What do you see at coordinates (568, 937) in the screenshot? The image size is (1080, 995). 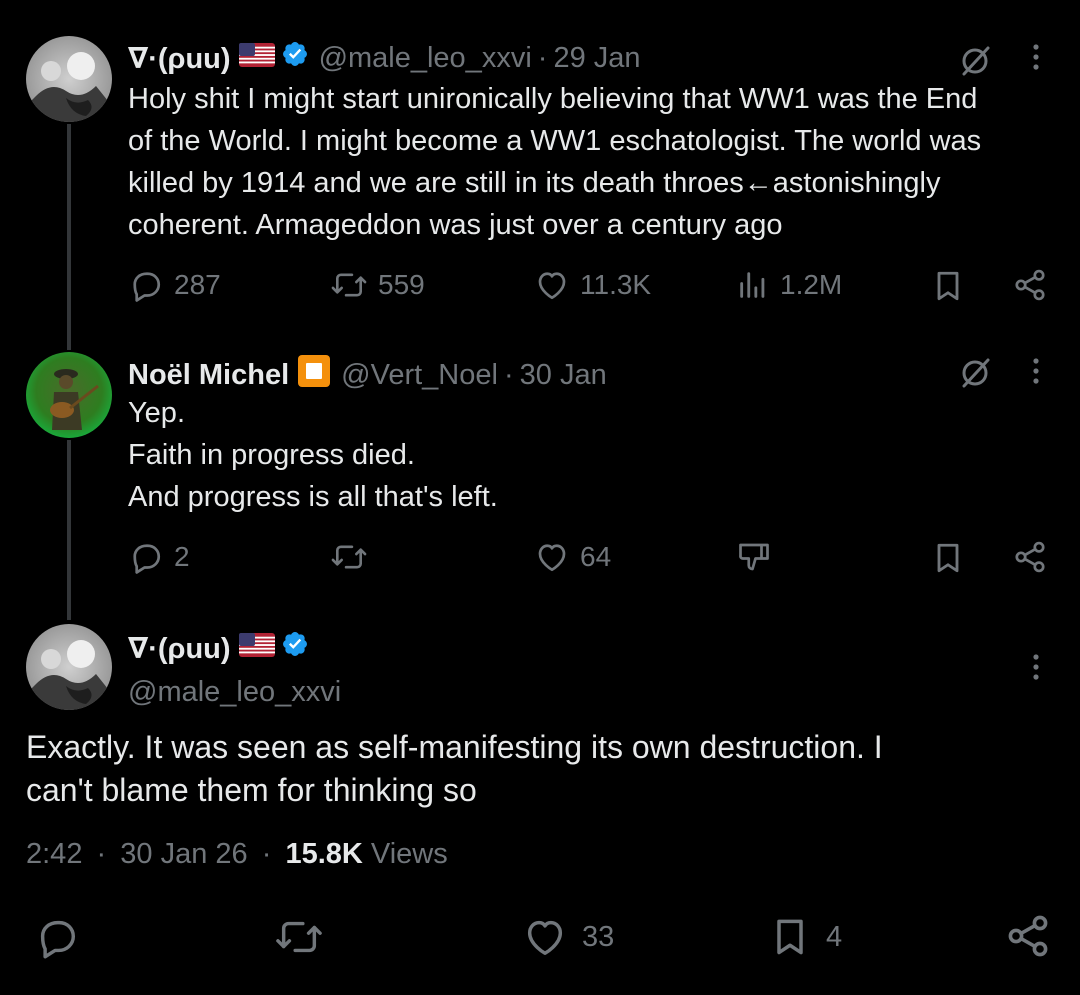 I see `like-button: 33` at bounding box center [568, 937].